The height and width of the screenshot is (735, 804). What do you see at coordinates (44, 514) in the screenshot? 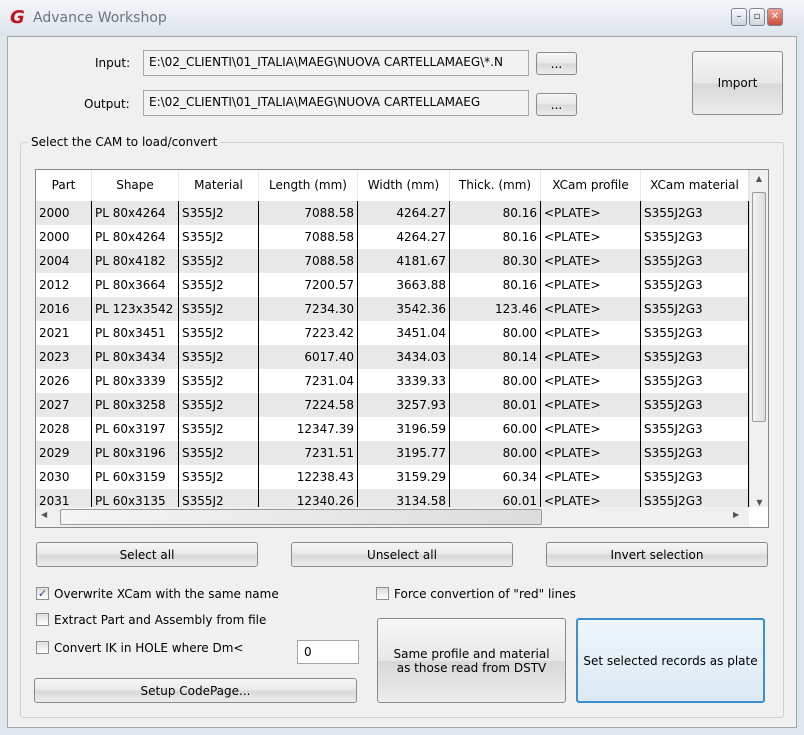
I see `scroll-left-icon: ◀` at bounding box center [44, 514].